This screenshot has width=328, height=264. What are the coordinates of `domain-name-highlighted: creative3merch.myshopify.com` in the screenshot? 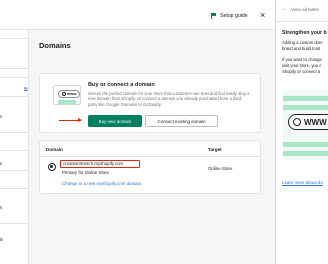 It's located at (100, 164).